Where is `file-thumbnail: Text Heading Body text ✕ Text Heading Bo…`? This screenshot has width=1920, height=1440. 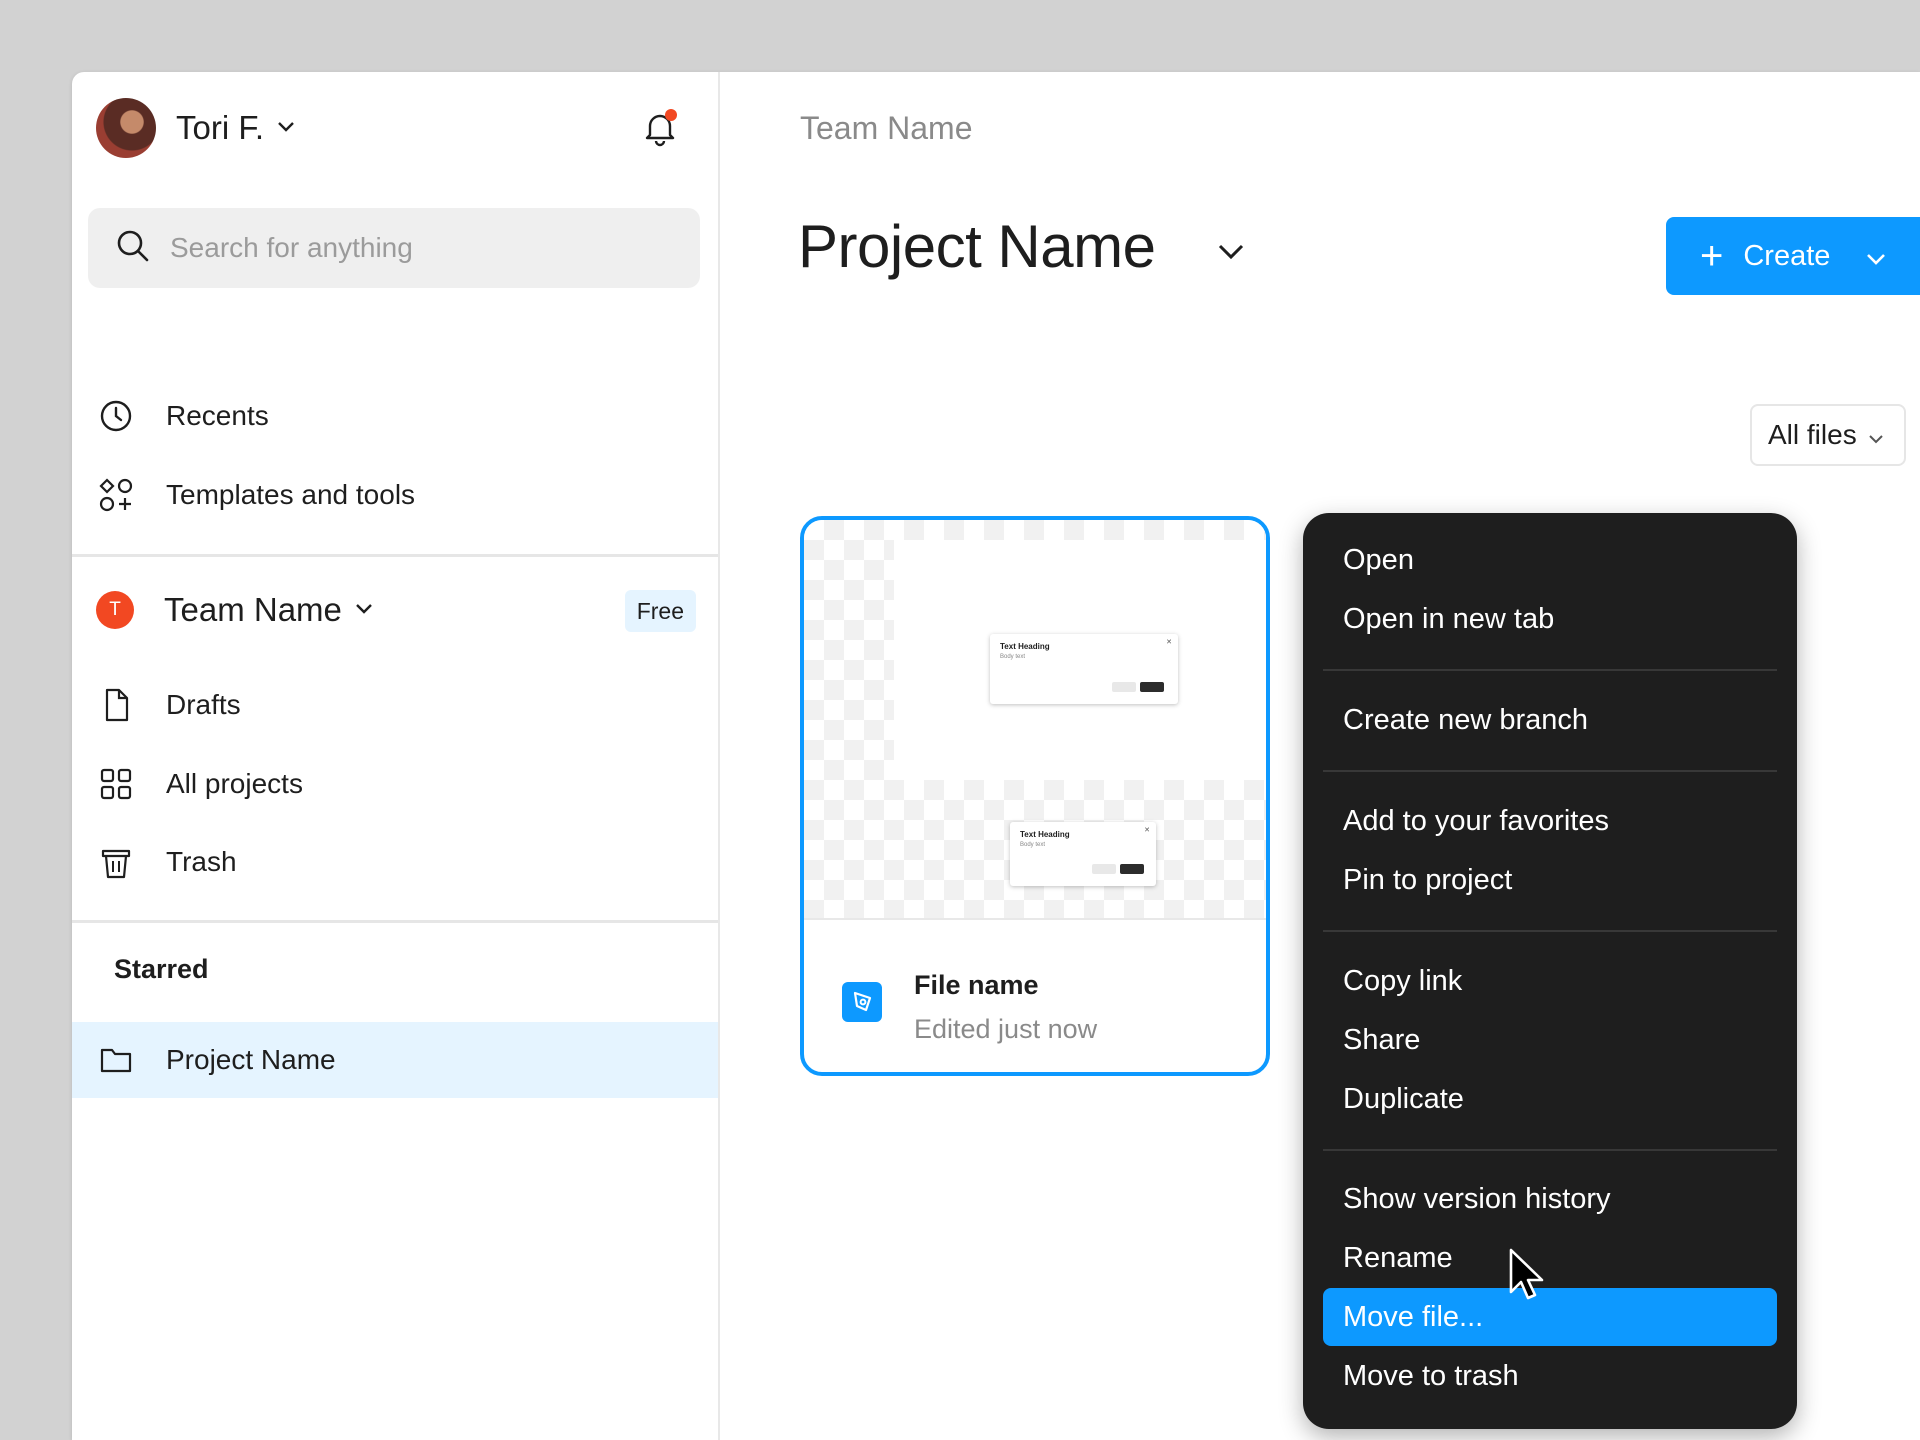 file-thumbnail: Text Heading Body text ✕ Text Heading Bo… is located at coordinates (1035, 720).